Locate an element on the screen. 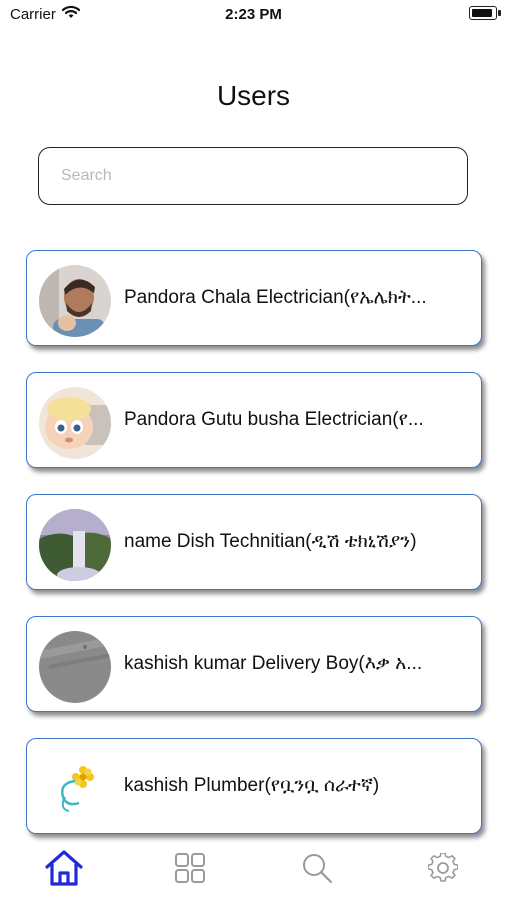 Image resolution: width=507 pixels, height=900 pixels. user-card: name Dish Technitian(ዲሽ ቴክኒሽያን) is located at coordinates (254, 542).